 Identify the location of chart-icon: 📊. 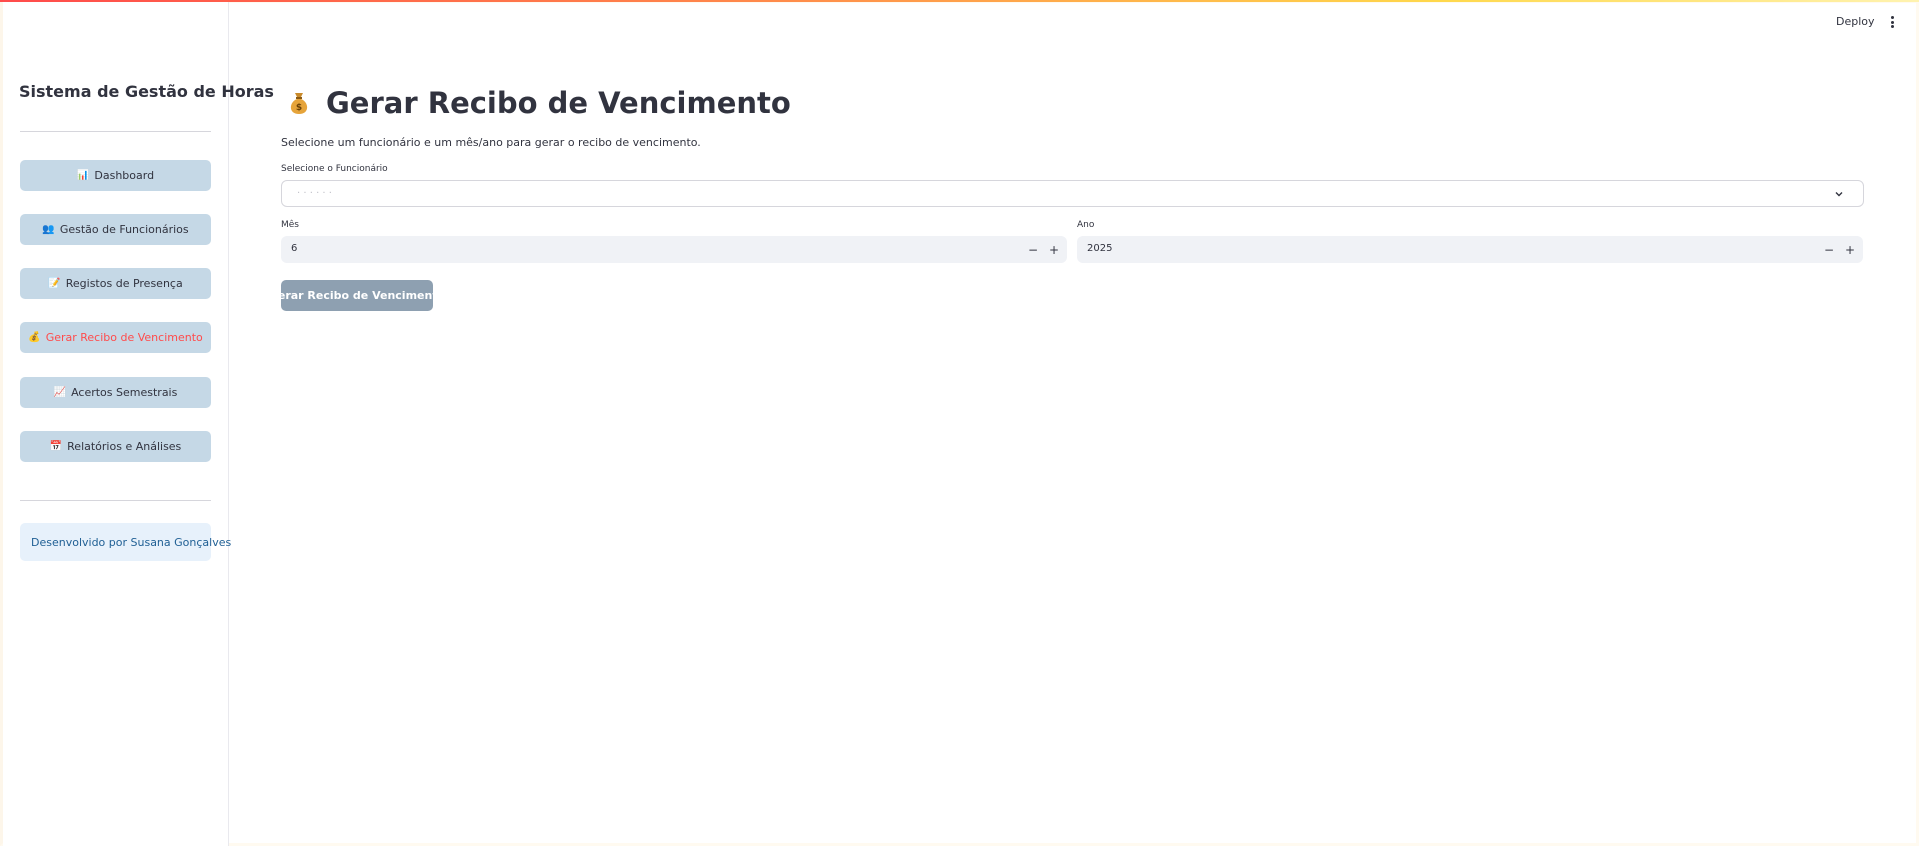
(83, 175).